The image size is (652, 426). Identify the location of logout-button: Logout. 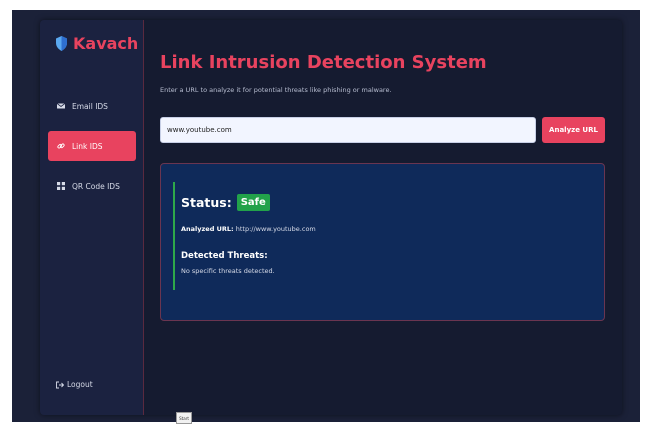
(74, 384).